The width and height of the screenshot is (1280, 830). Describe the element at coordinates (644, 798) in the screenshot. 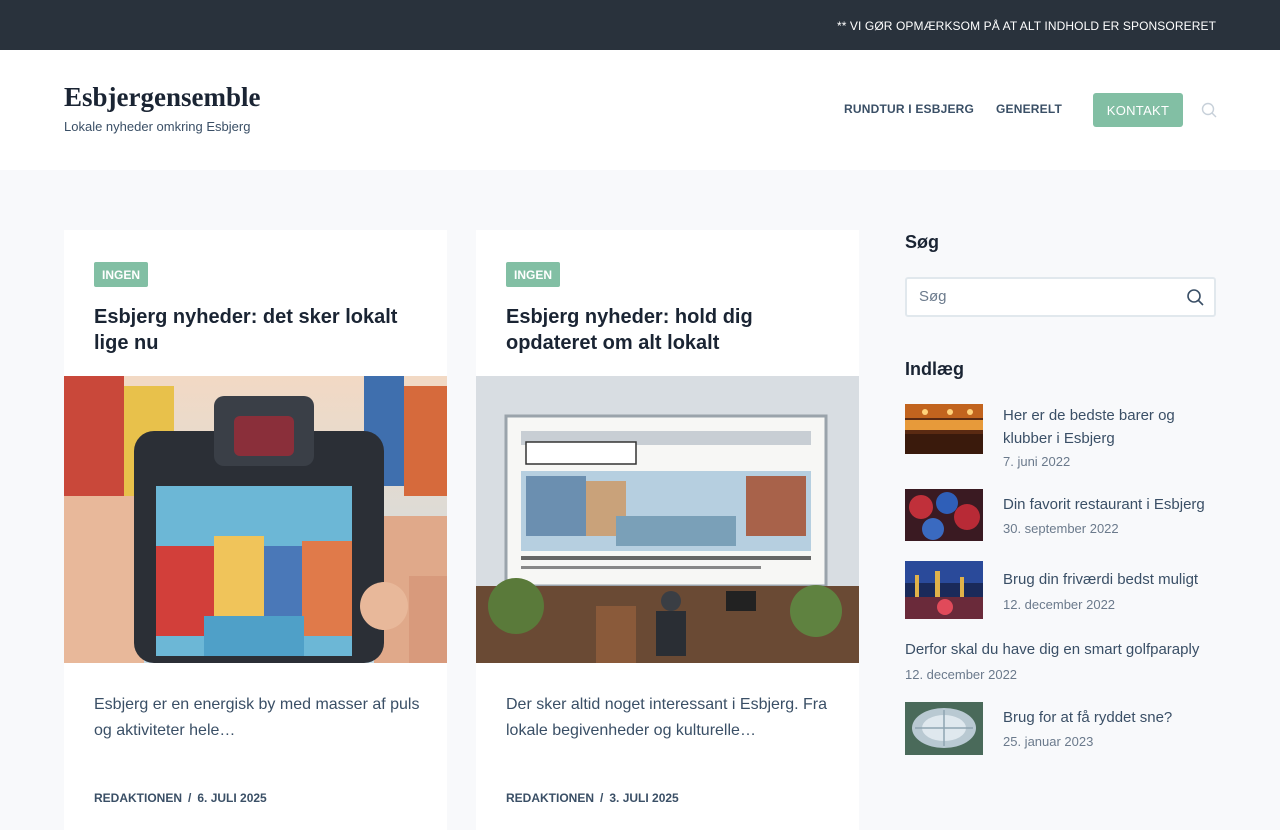

I see `post-date: 3. JULI 2025` at that location.